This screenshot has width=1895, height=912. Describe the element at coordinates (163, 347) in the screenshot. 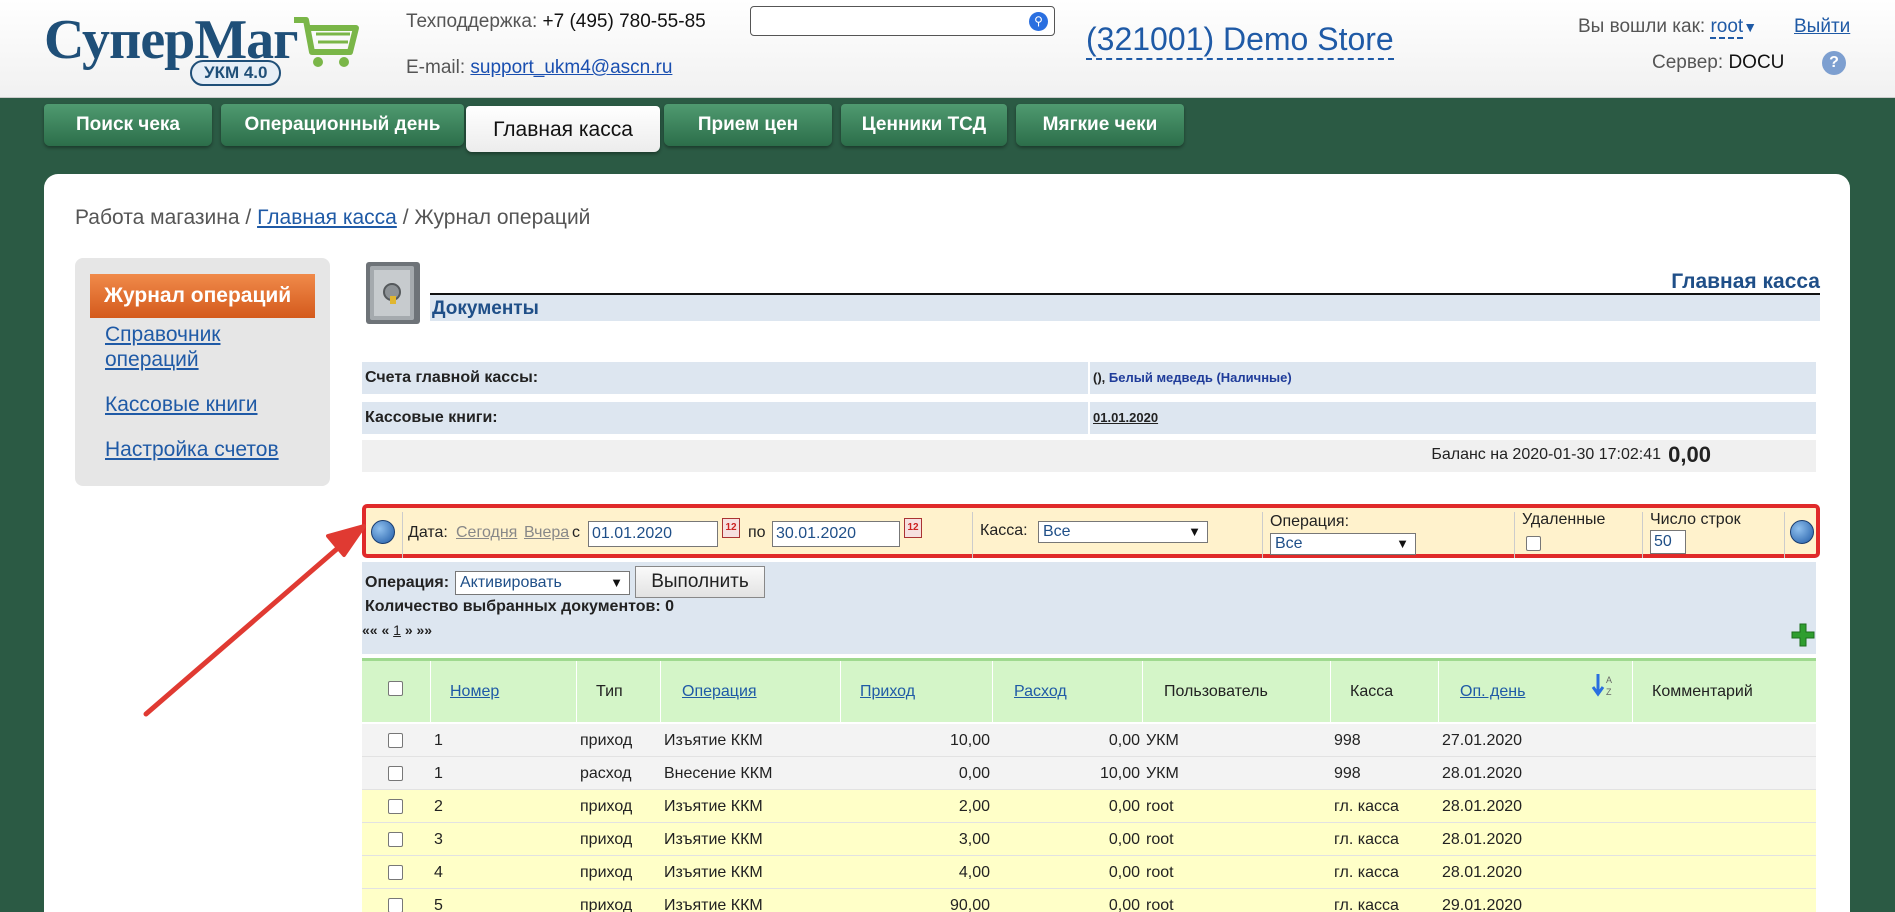

I see `sidebar-item-operations-reference: Справочник операций` at that location.